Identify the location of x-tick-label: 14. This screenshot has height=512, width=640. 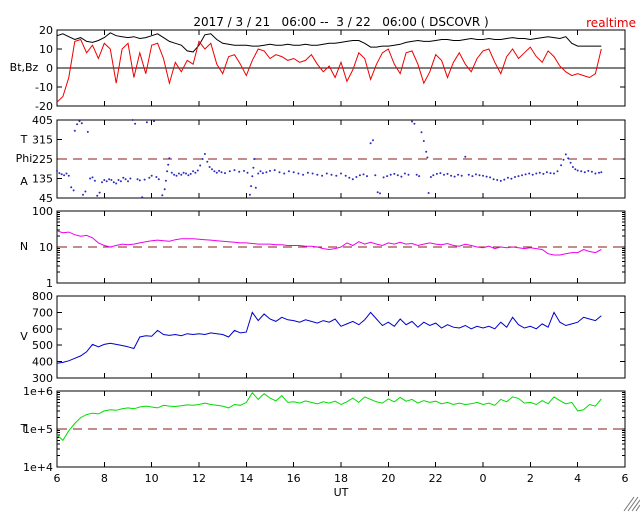
(246, 478).